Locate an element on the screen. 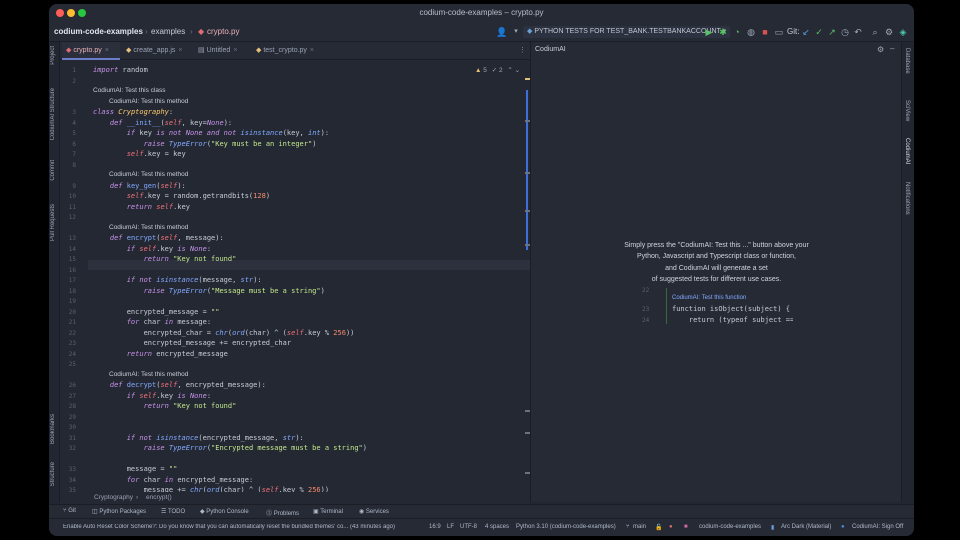 The image size is (960, 540). sciview-tool-button: SciView is located at coordinates (907, 110).